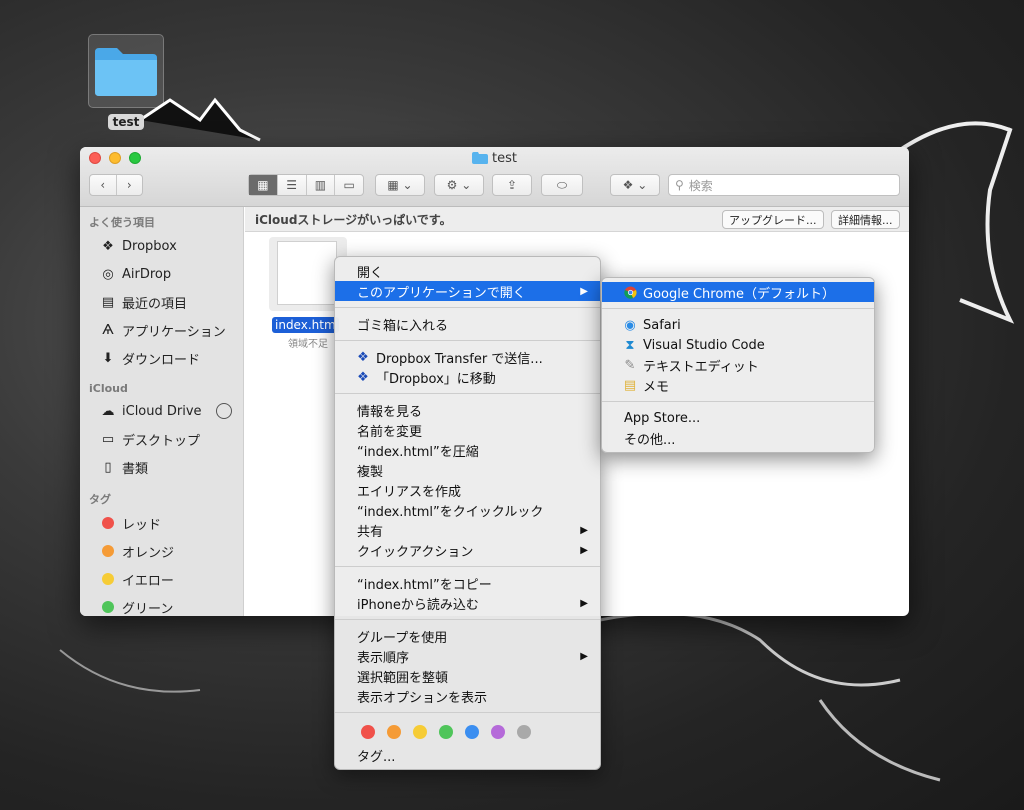  I want to click on recent-icon: ▤, so click(108, 302).